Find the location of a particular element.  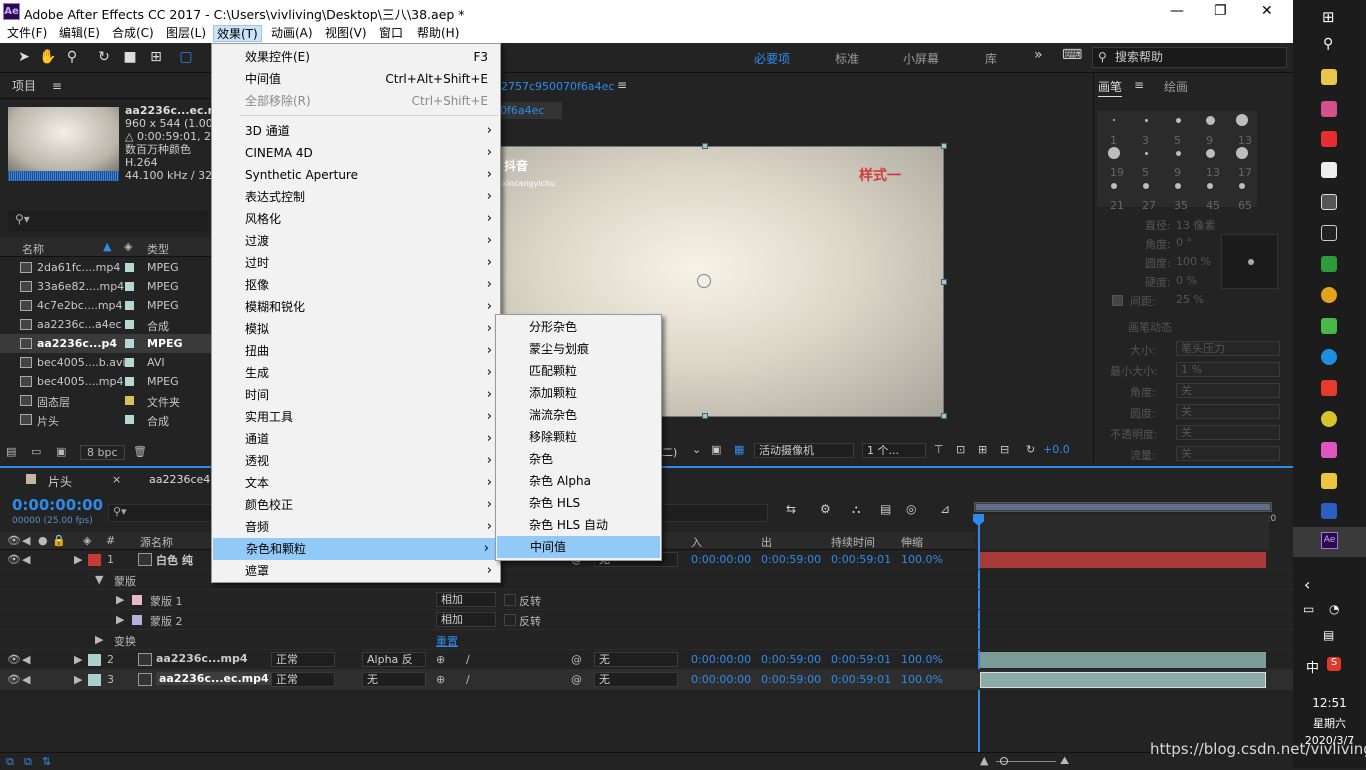

toggle-modes-icon: ⧉ is located at coordinates (28, 762).